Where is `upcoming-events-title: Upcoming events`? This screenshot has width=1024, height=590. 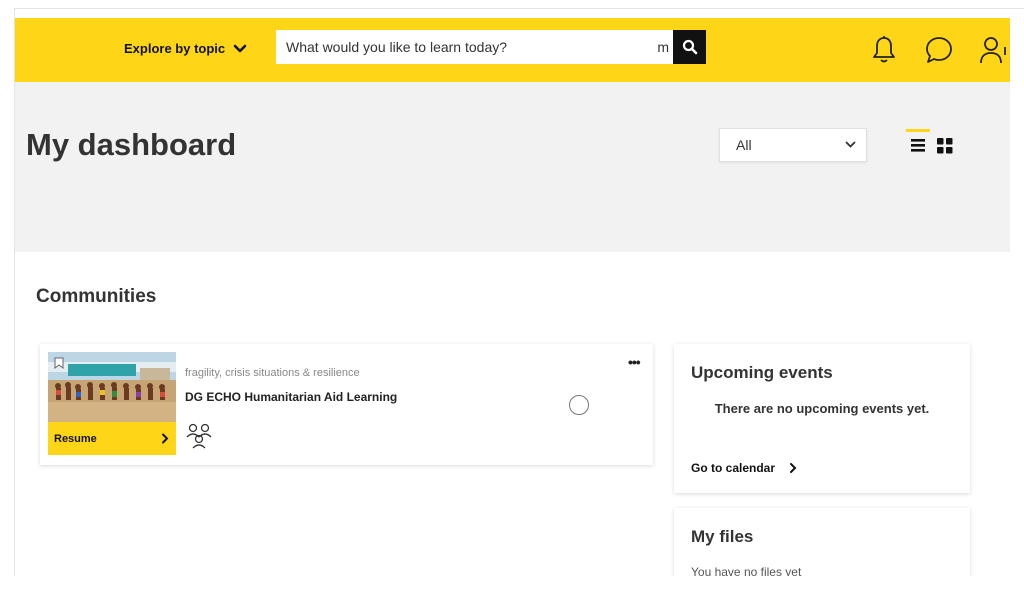
upcoming-events-title: Upcoming events is located at coordinates (762, 372).